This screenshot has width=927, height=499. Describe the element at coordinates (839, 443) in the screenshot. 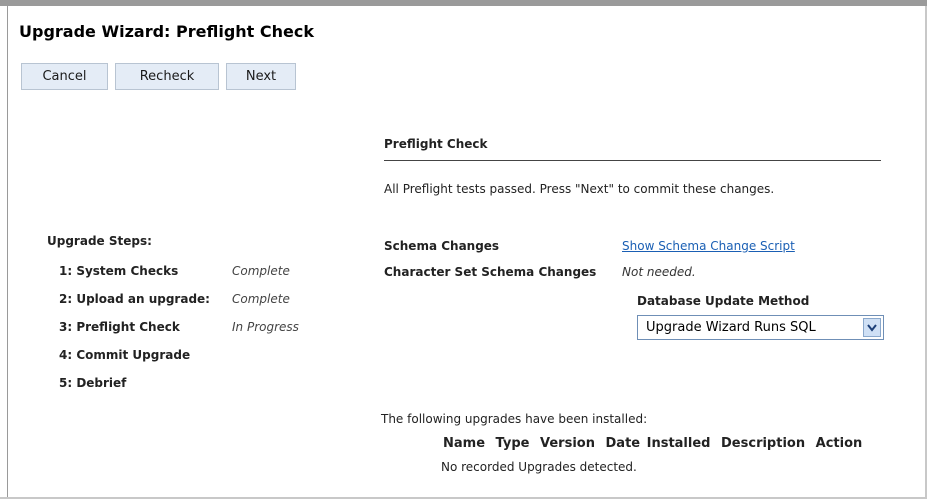

I see `column-header-action: Action` at that location.